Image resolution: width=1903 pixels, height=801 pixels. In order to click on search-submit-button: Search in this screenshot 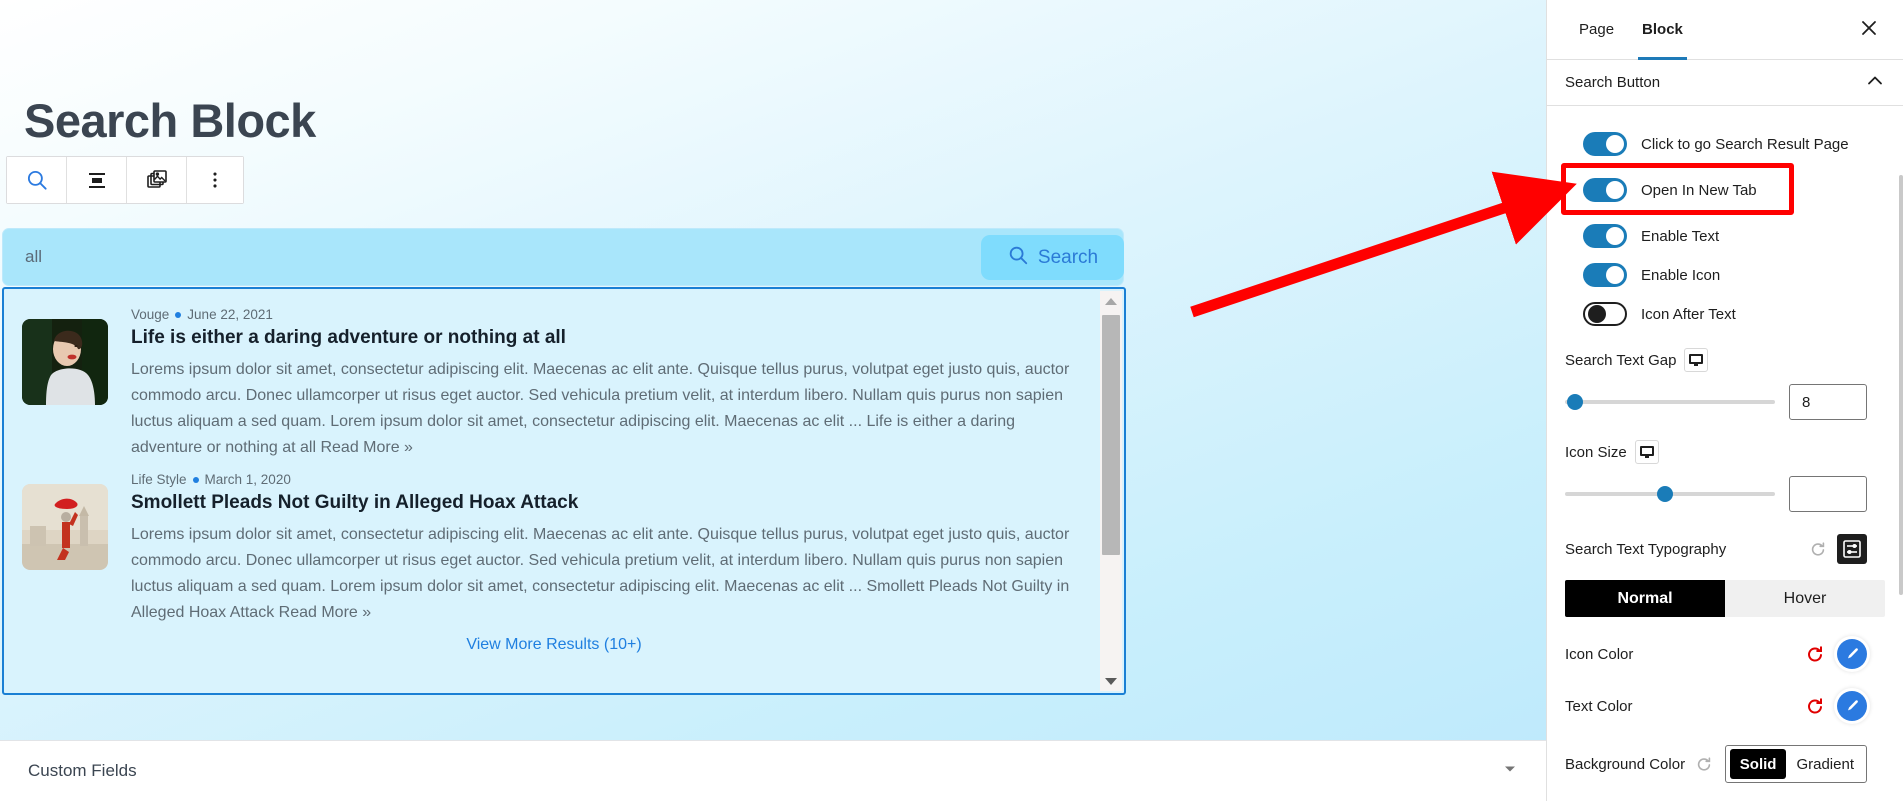, I will do `click(1052, 257)`.